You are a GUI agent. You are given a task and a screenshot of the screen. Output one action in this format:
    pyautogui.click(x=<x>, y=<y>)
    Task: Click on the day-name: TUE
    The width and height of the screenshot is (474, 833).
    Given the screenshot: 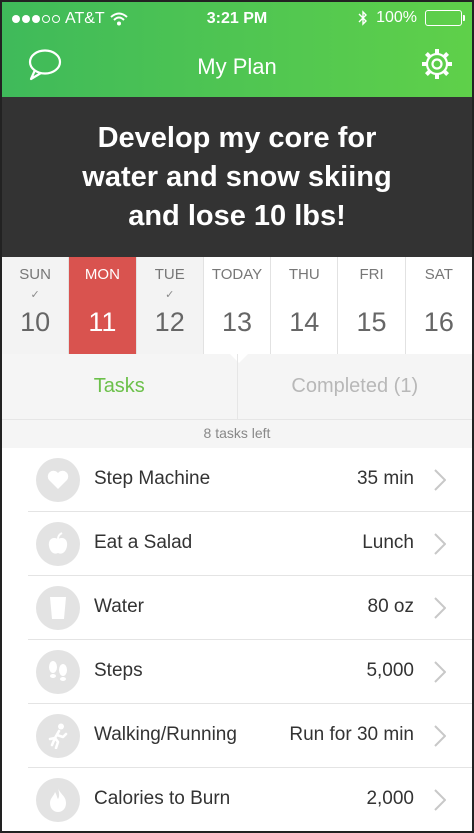 What is the action you would take?
    pyautogui.click(x=169, y=274)
    